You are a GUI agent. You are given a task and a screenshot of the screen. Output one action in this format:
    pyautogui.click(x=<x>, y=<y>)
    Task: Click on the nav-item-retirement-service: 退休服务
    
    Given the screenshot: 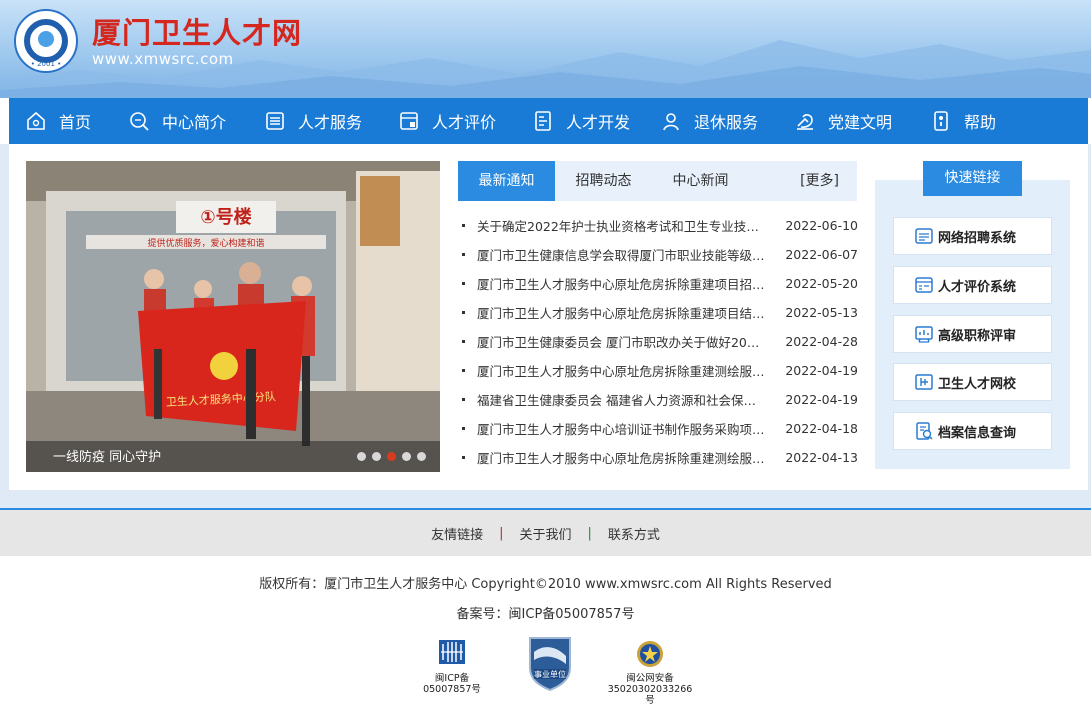 What is the action you would take?
    pyautogui.click(x=711, y=121)
    